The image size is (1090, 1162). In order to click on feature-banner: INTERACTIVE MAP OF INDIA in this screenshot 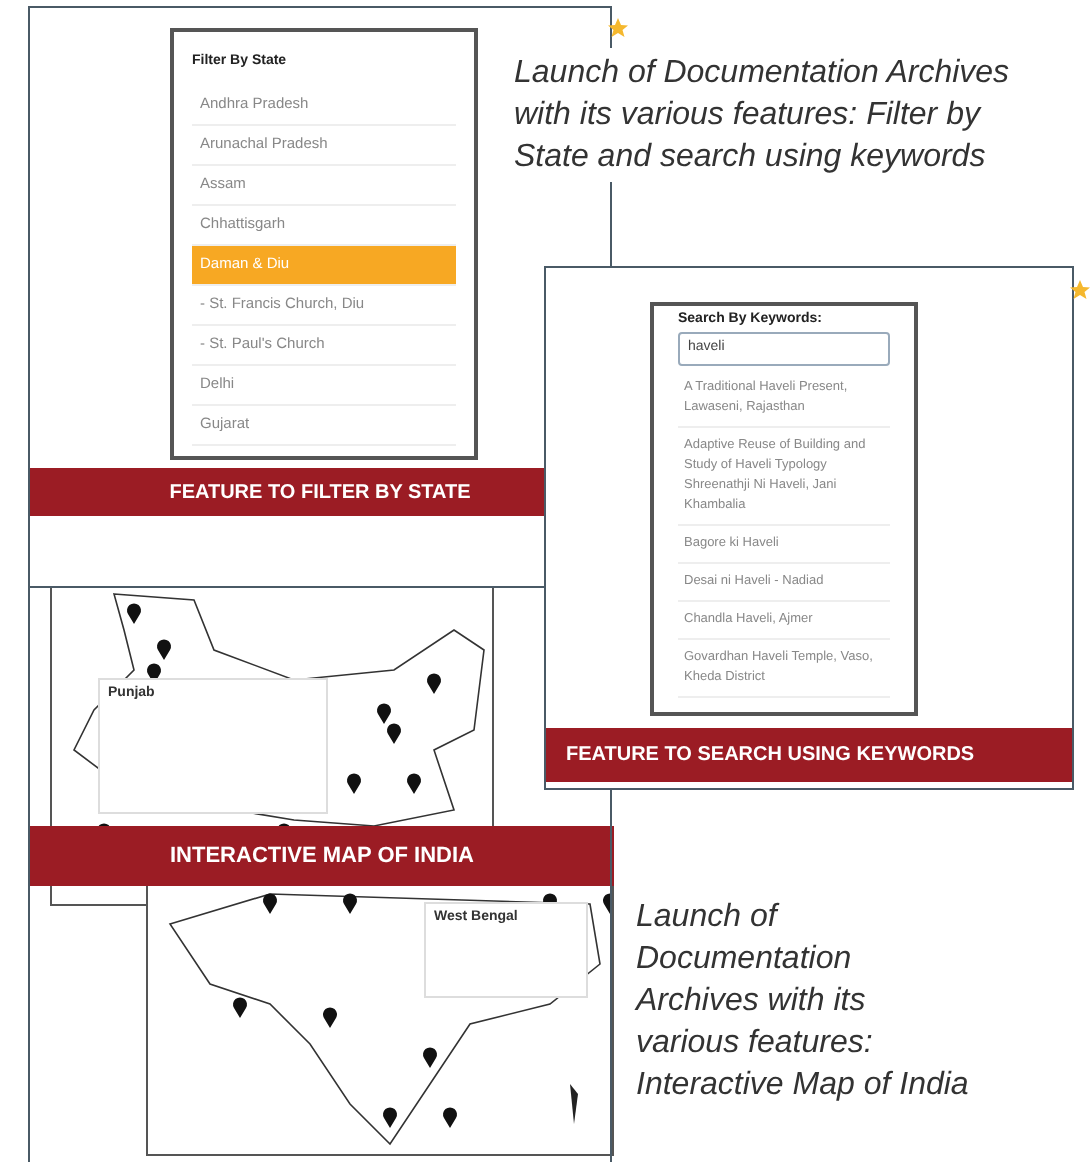, I will do `click(322, 856)`.